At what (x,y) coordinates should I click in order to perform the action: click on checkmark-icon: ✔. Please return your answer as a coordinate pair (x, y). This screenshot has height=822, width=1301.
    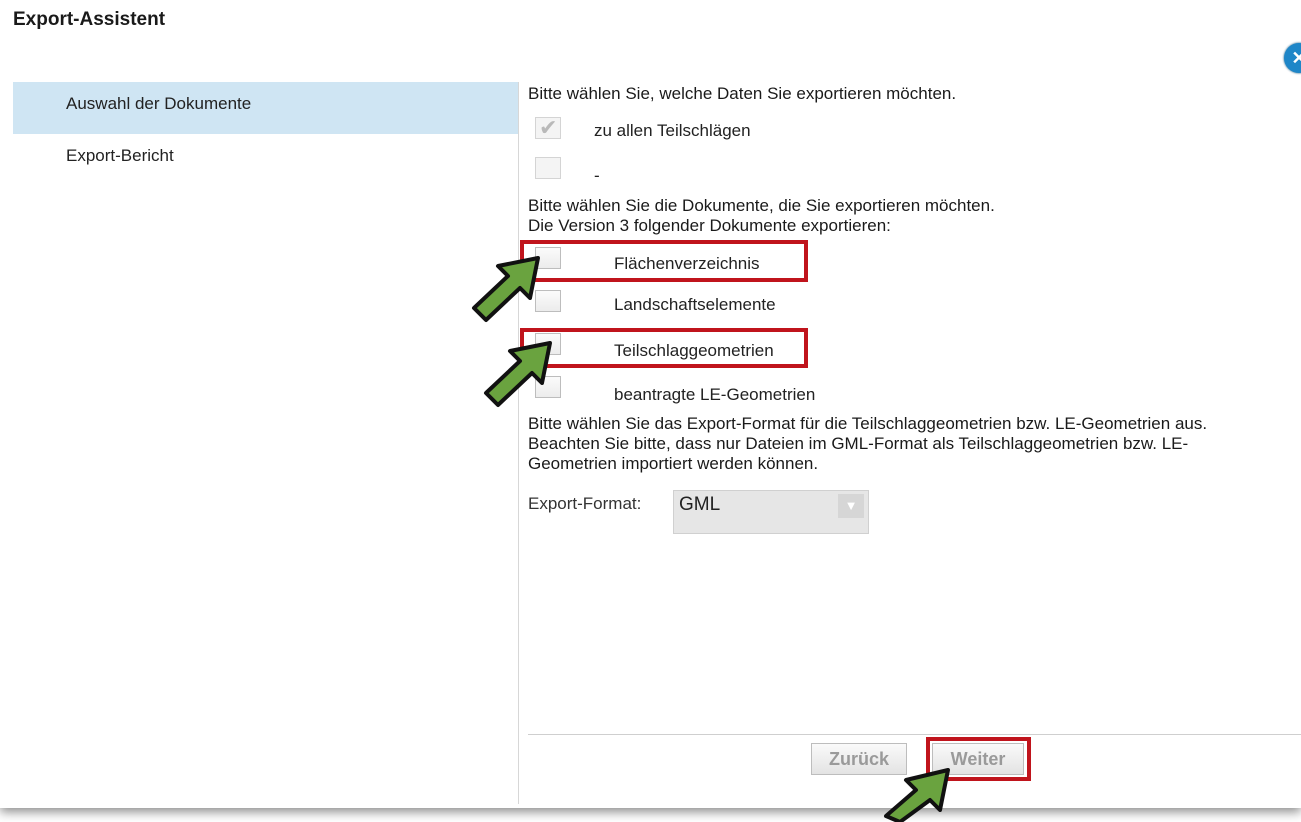
    Looking at the image, I should click on (548, 127).